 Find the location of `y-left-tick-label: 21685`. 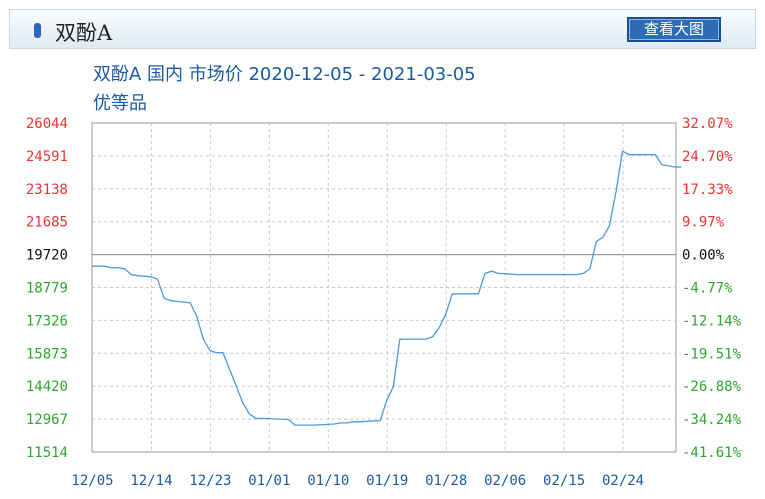

y-left-tick-label: 21685 is located at coordinates (47, 223).